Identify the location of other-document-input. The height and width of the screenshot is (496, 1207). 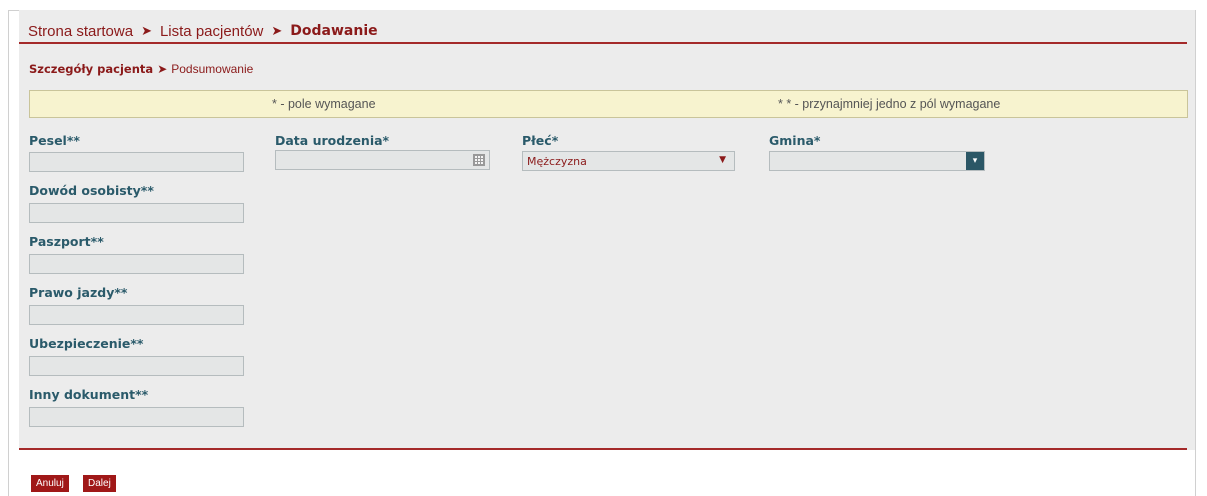
(136, 417).